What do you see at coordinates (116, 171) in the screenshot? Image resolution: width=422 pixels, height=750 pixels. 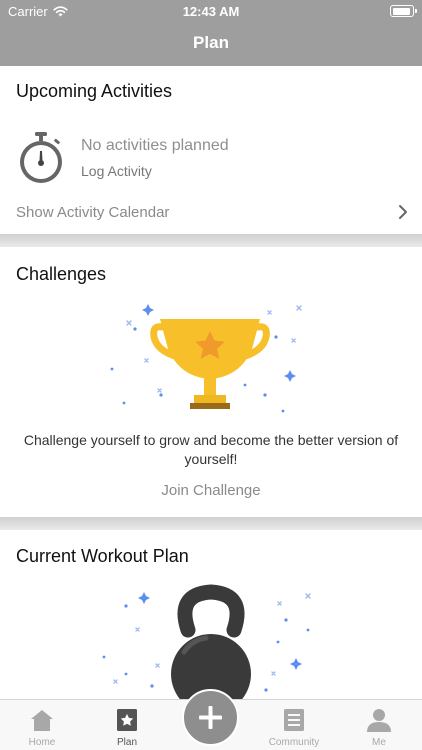 I see `log-activity-link: Log Activity` at bounding box center [116, 171].